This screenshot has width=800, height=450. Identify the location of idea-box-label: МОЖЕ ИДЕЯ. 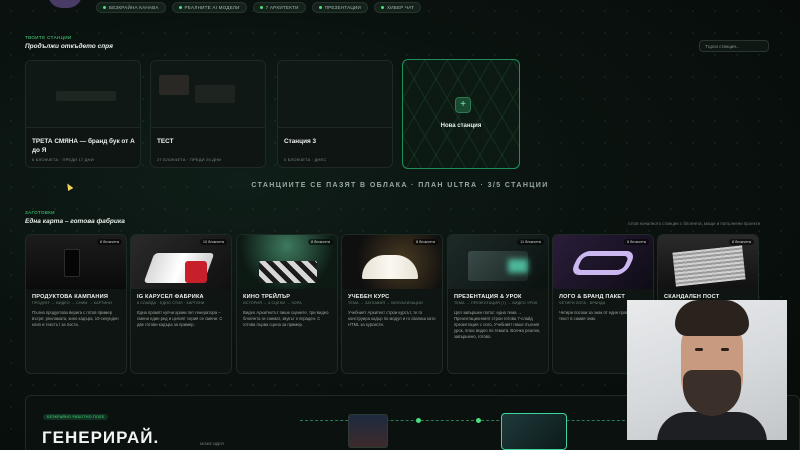
(212, 444).